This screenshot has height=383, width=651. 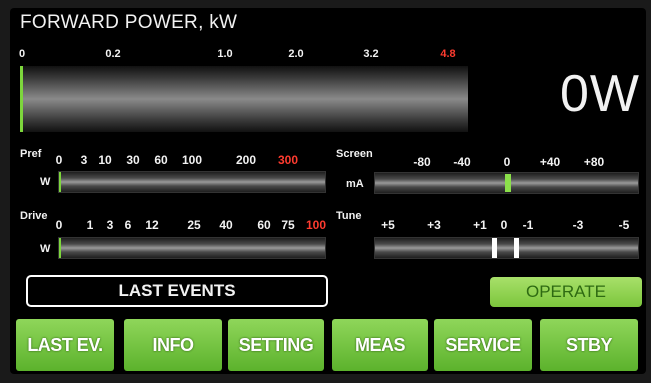 I want to click on meas-button: MEAS, so click(x=380, y=345).